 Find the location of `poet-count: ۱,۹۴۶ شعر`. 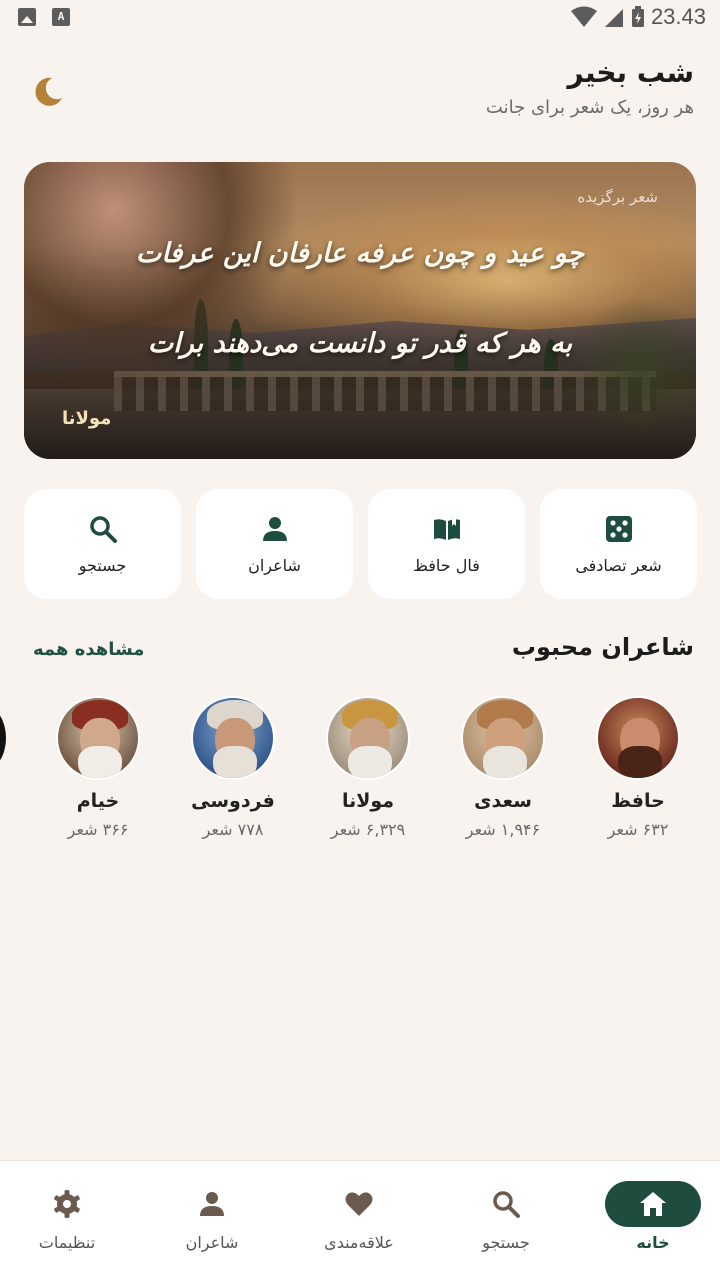

poet-count: ۱,۹۴۶ شعر is located at coordinates (503, 829).